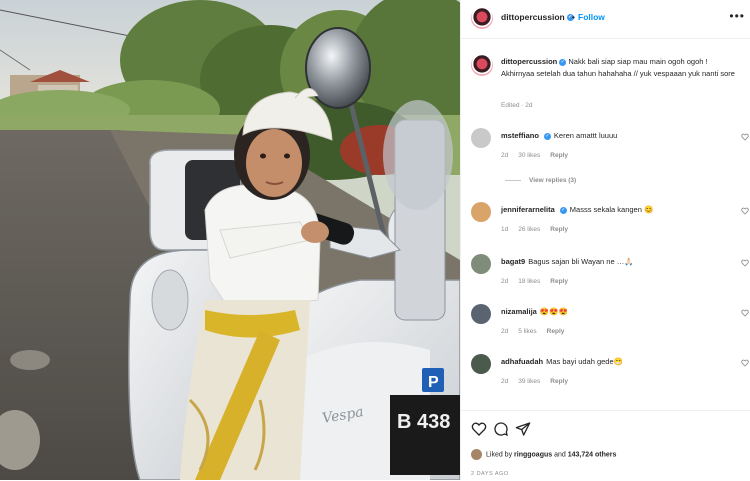 The height and width of the screenshot is (481, 750). What do you see at coordinates (591, 17) in the screenshot?
I see `follow-button: Follow` at bounding box center [591, 17].